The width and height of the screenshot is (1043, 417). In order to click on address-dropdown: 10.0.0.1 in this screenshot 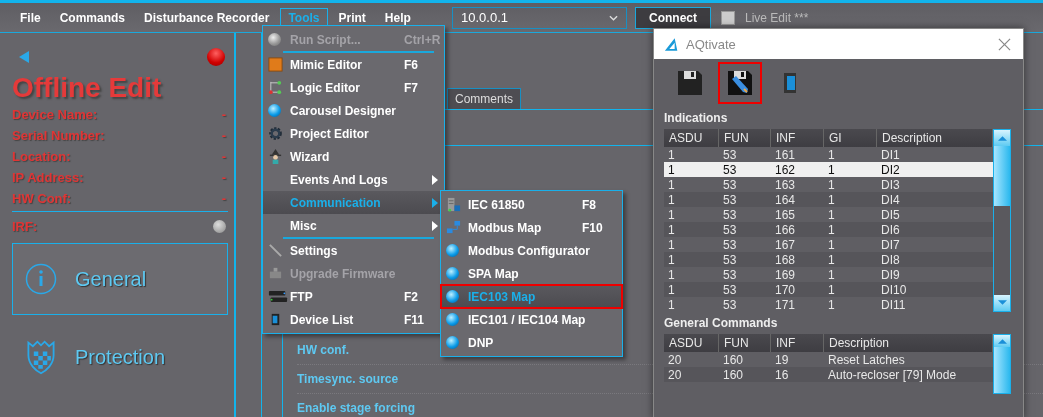, I will do `click(539, 17)`.